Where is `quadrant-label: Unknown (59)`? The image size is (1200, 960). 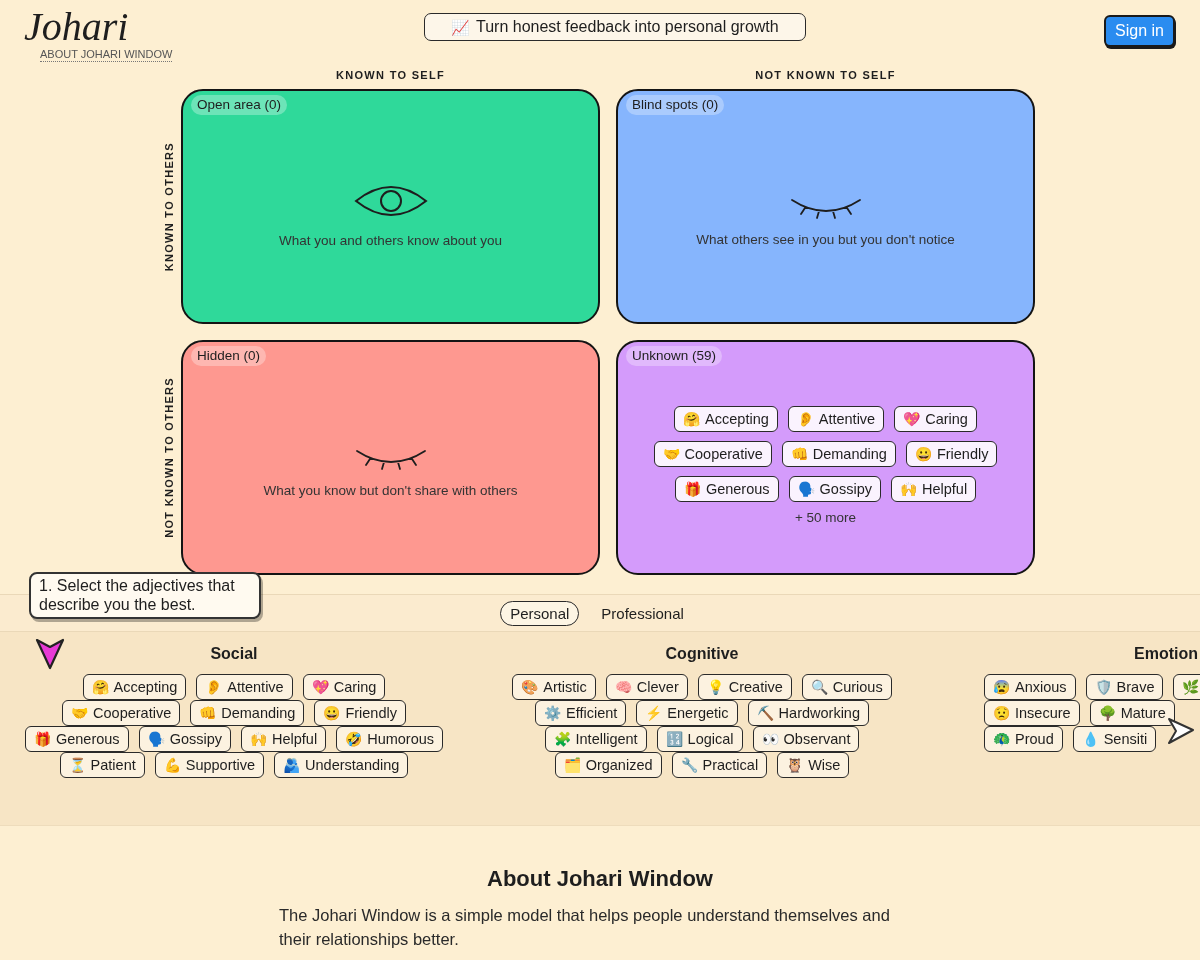
quadrant-label: Unknown (59) is located at coordinates (674, 356).